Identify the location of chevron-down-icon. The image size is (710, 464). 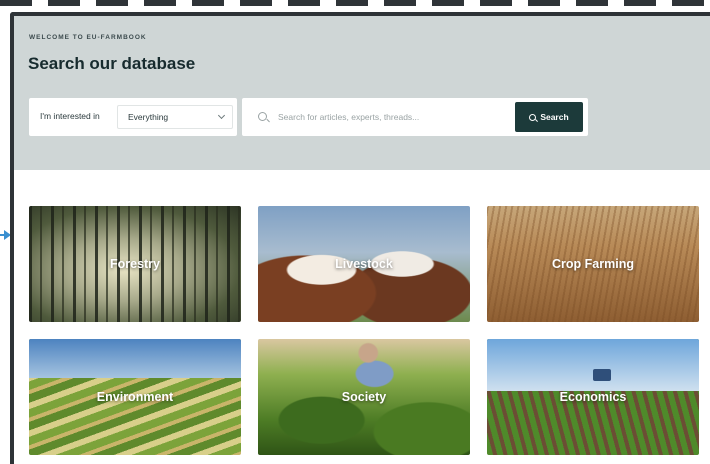
(221, 115).